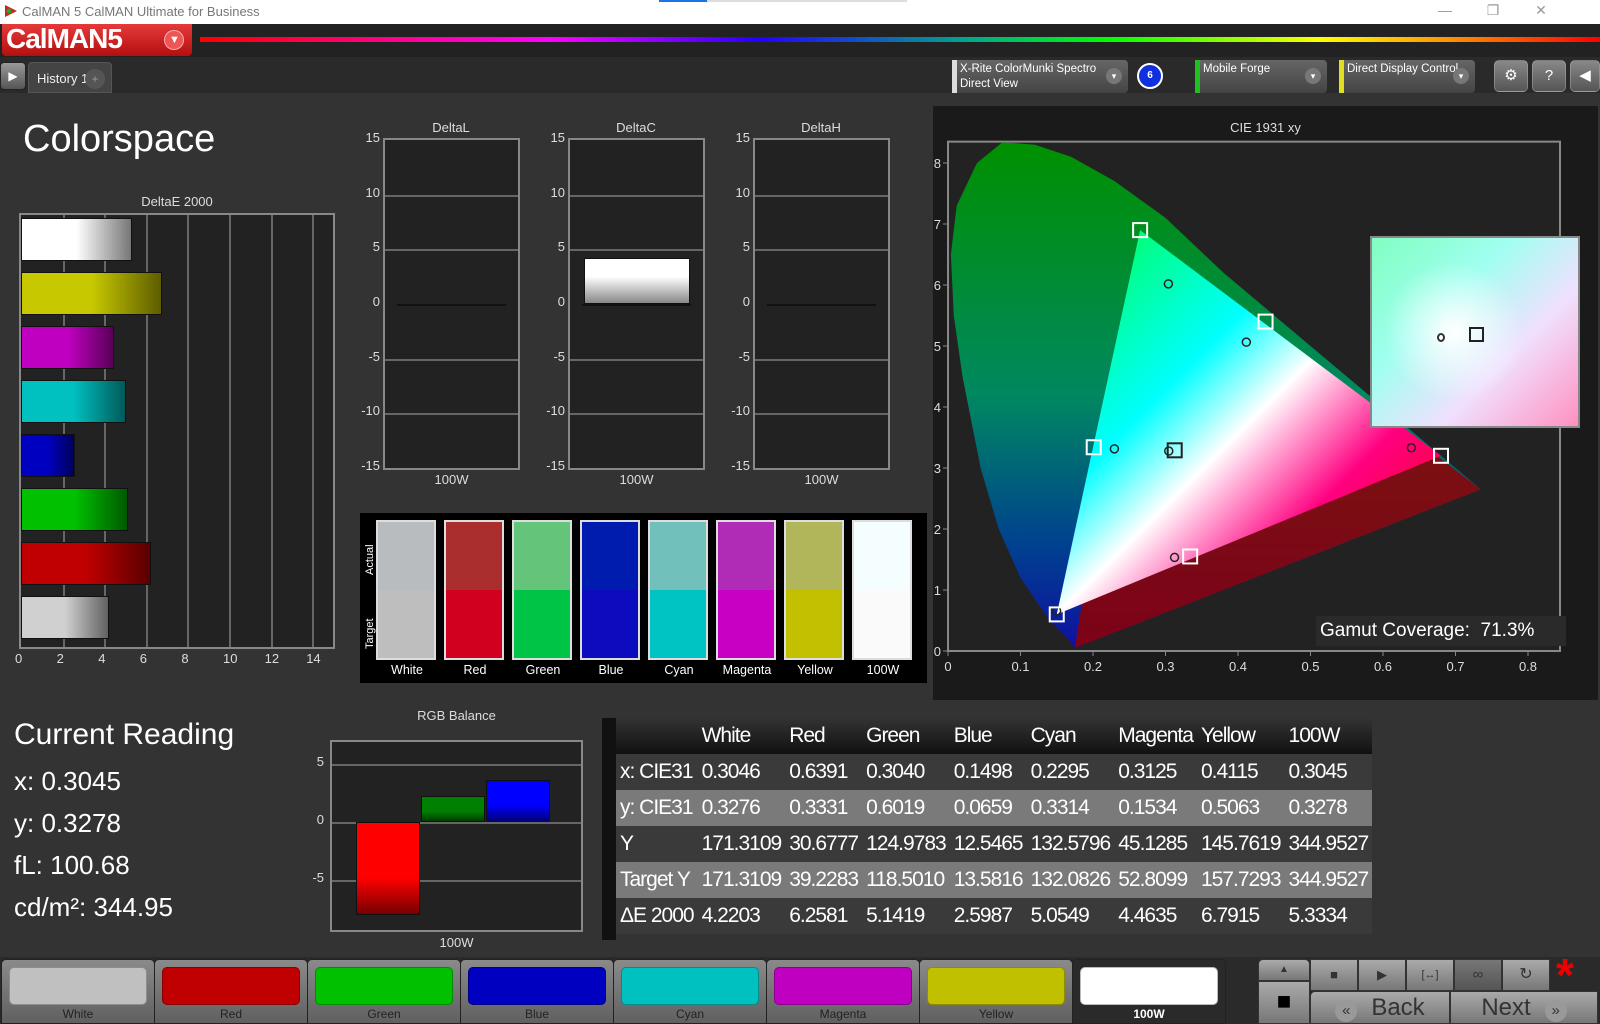 This screenshot has width=1600, height=1024. I want to click on restore-button: ❐, so click(1493, 12).